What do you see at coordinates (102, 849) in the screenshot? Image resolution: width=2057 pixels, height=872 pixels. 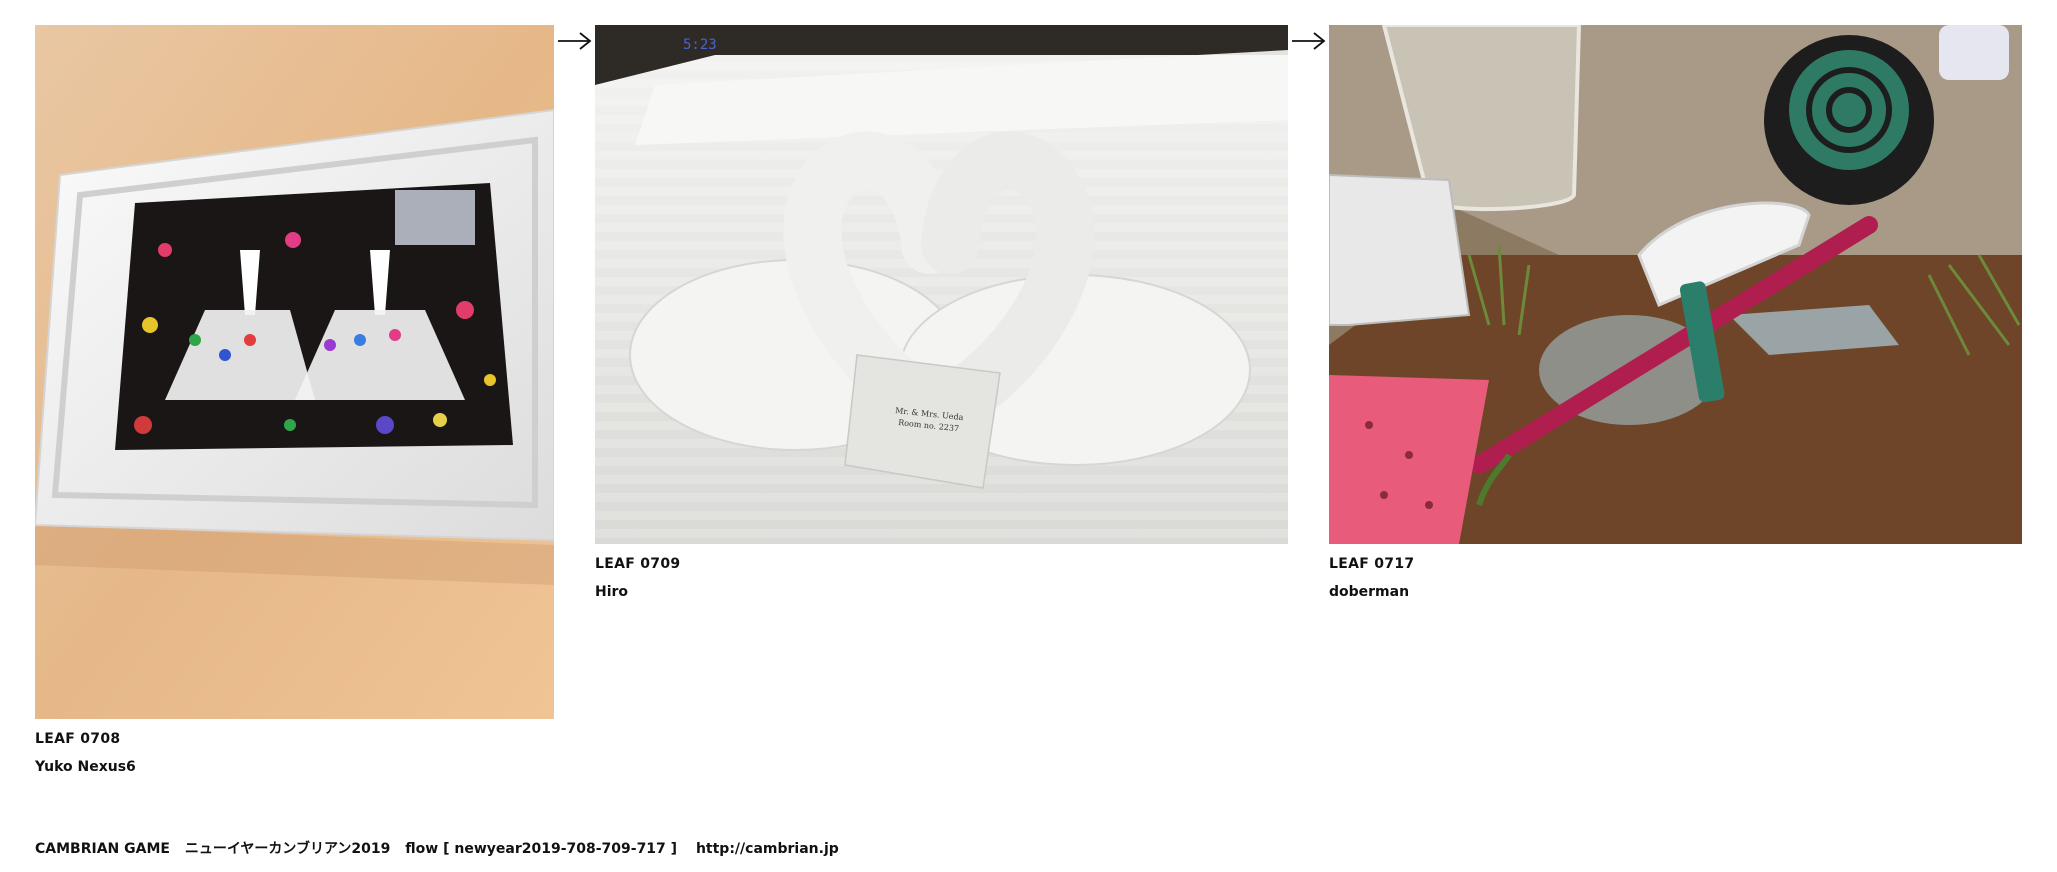 I see `site-name: CAMBRIAN GAME` at bounding box center [102, 849].